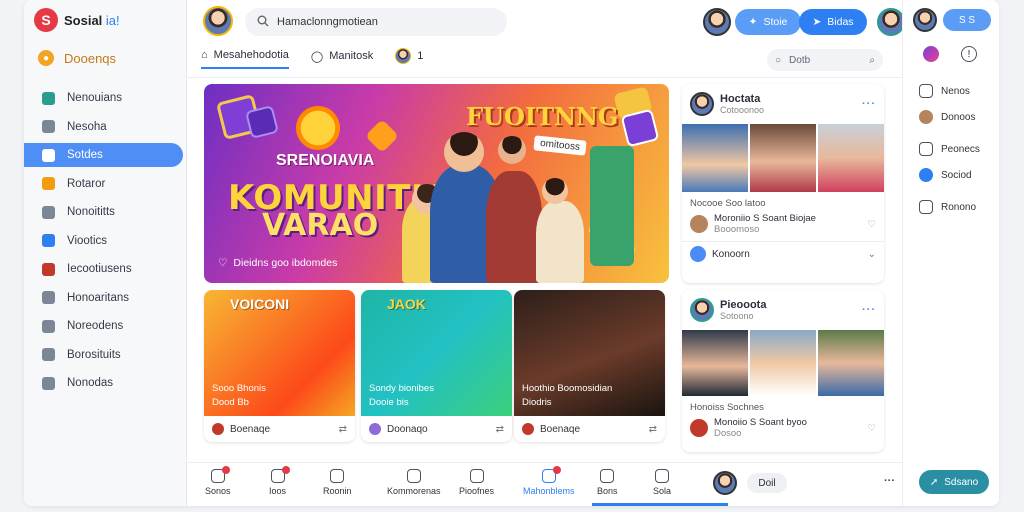 The width and height of the screenshot is (1024, 512). What do you see at coordinates (767, 483) in the screenshot?
I see `compose-pill: Doil` at bounding box center [767, 483].